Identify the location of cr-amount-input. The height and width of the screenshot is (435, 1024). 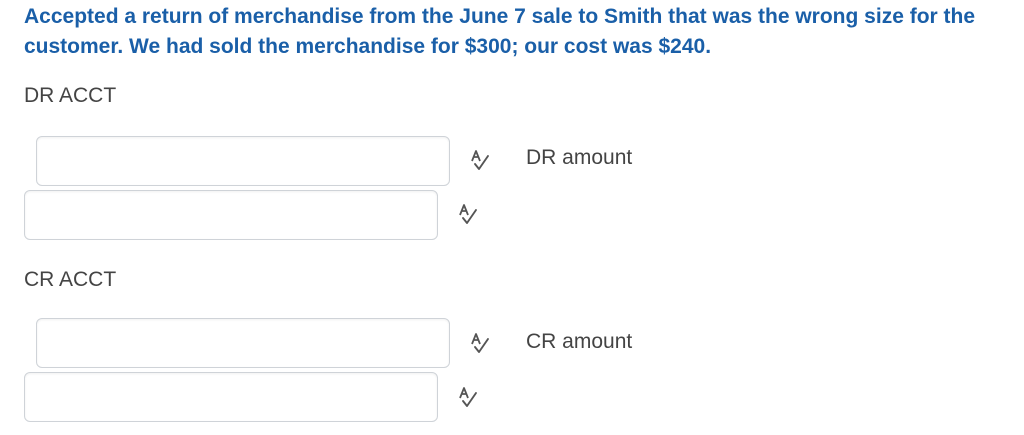
(231, 397).